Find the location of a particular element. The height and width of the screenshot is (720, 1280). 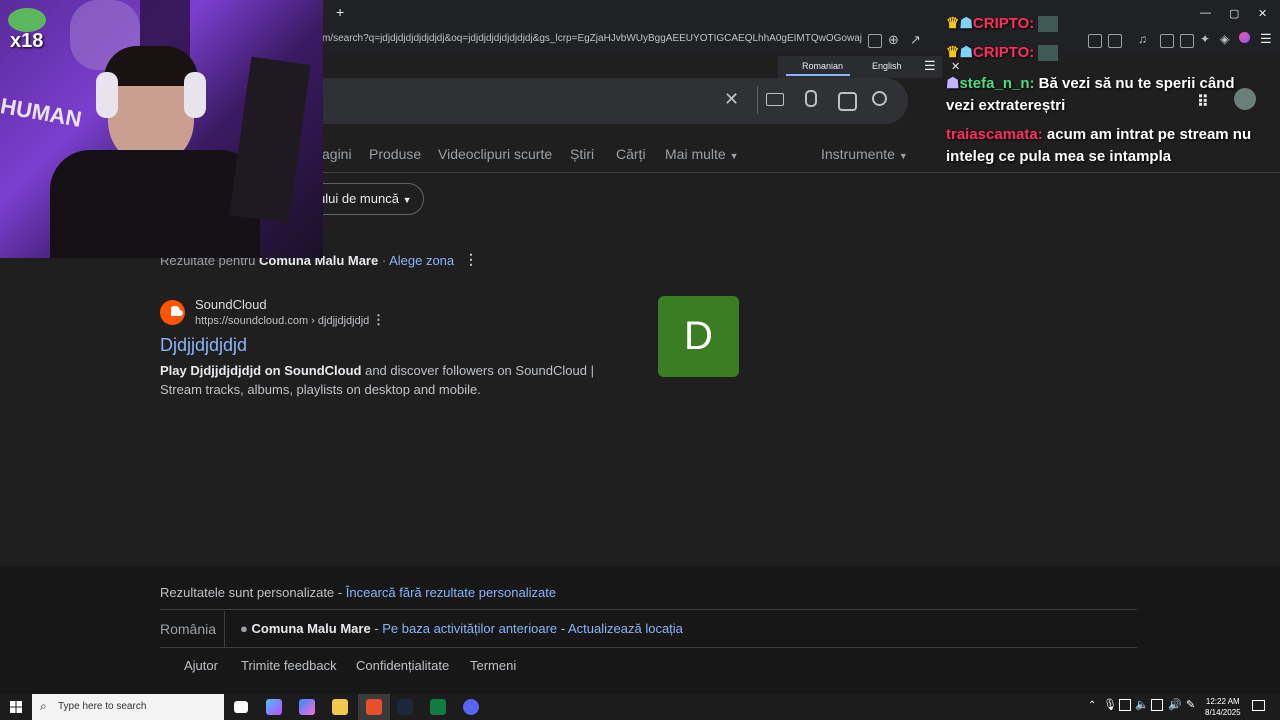

snippet-bold: Play Djdjjdjdjdjd on SoundCloud is located at coordinates (261, 370).